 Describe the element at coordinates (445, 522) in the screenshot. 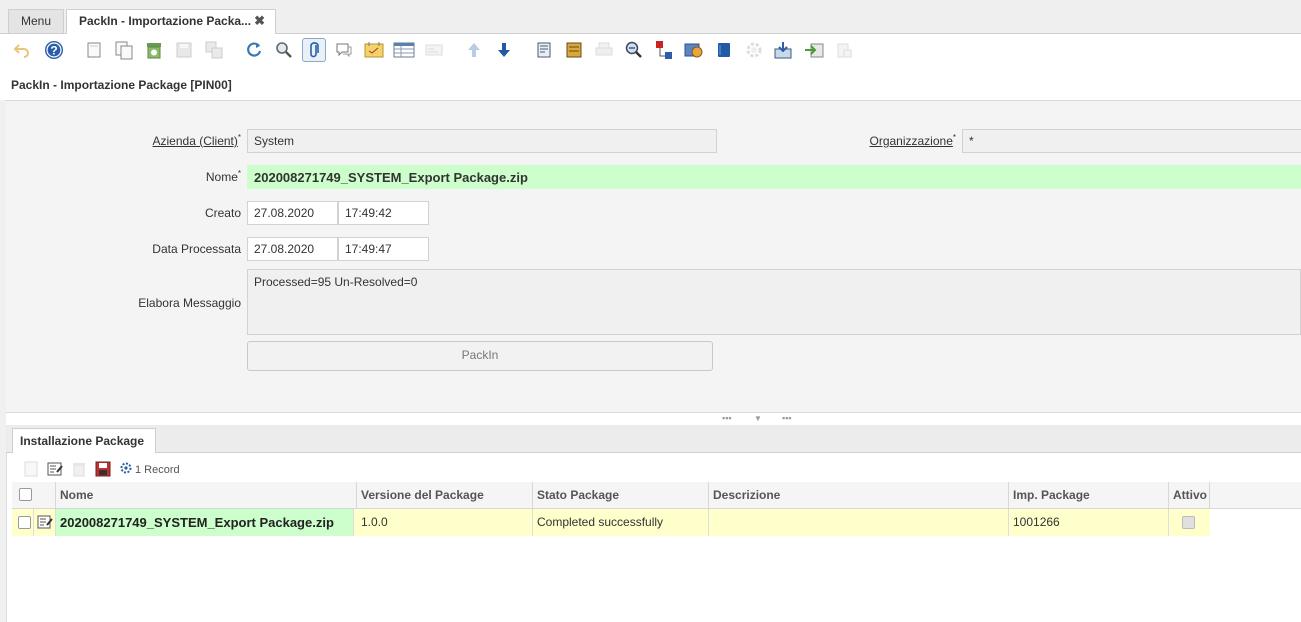

I see `row-version: 1.0.0` at that location.